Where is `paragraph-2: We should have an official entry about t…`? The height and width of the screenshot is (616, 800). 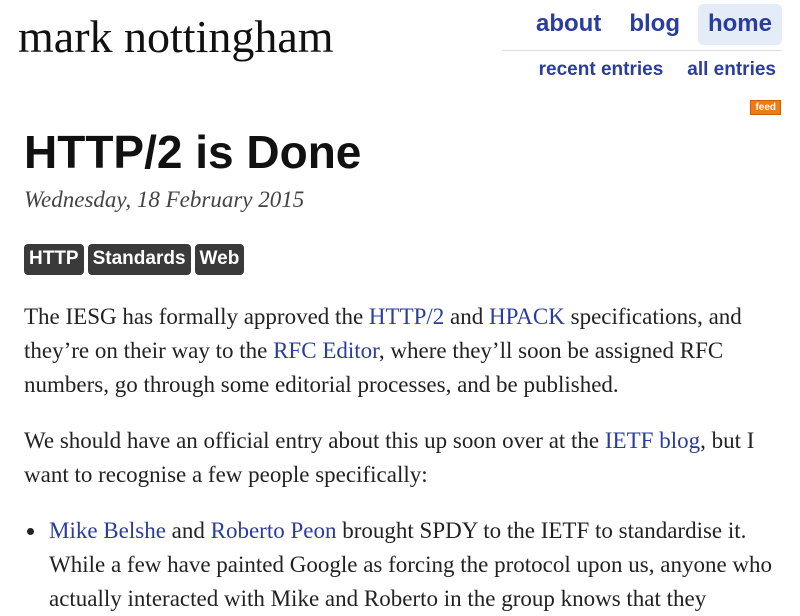
paragraph-2: We should have an official entry about t… is located at coordinates (400, 458).